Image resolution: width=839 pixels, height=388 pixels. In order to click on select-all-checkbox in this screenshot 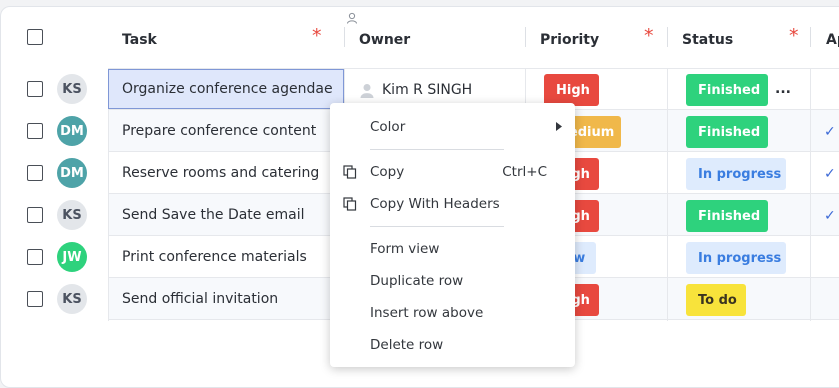, I will do `click(35, 37)`.